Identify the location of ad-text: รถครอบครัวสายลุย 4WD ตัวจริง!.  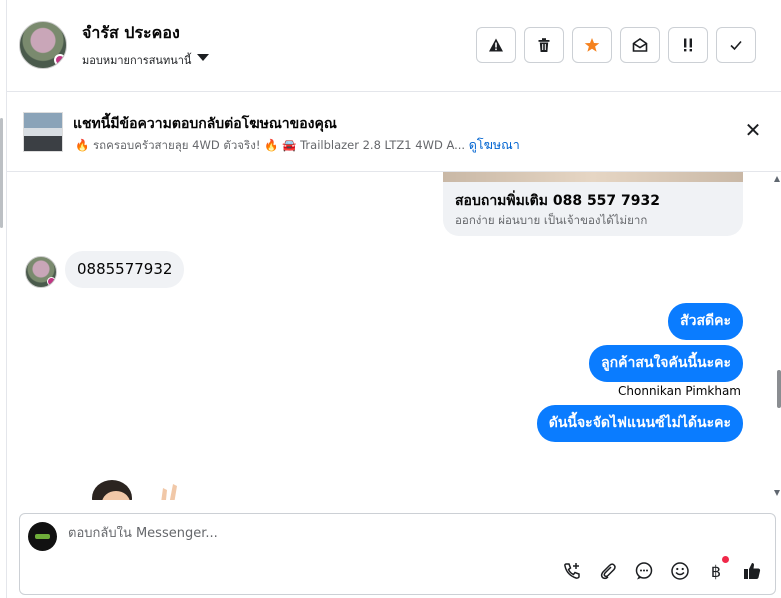
(176, 145).